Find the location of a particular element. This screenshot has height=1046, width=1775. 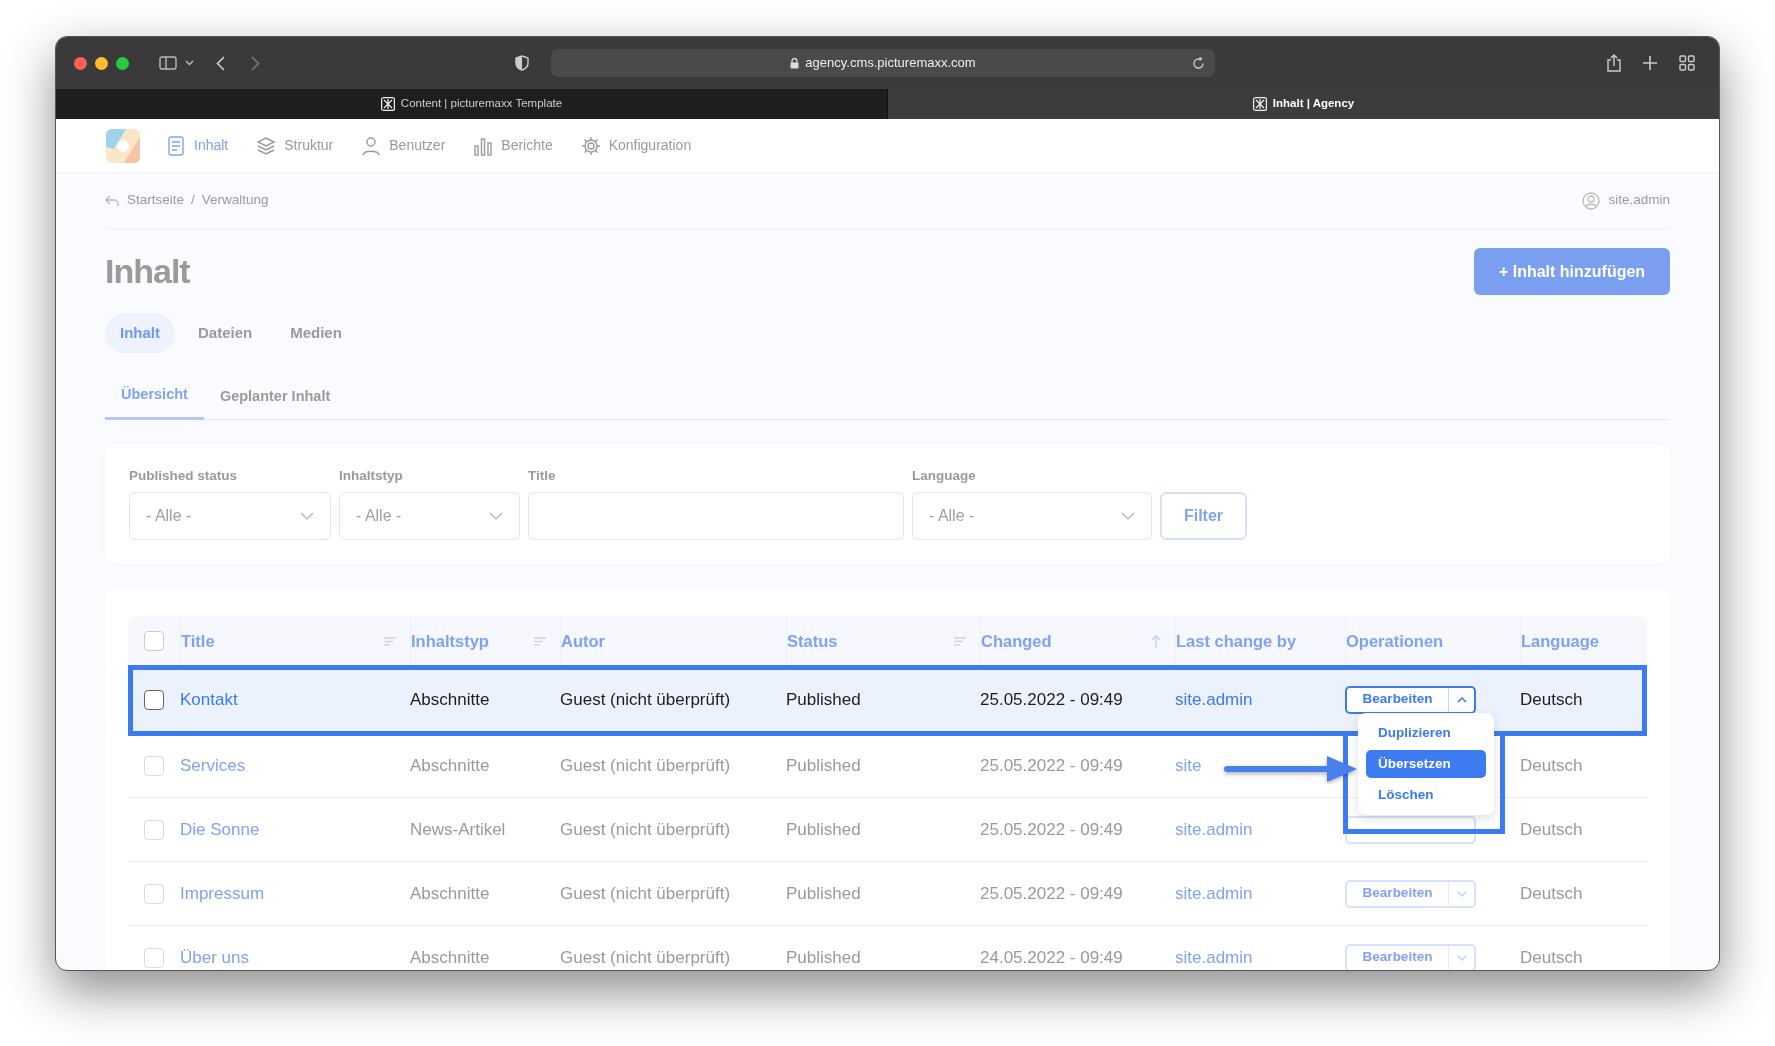

filter-label: Inhaltstyp is located at coordinates (371, 475).